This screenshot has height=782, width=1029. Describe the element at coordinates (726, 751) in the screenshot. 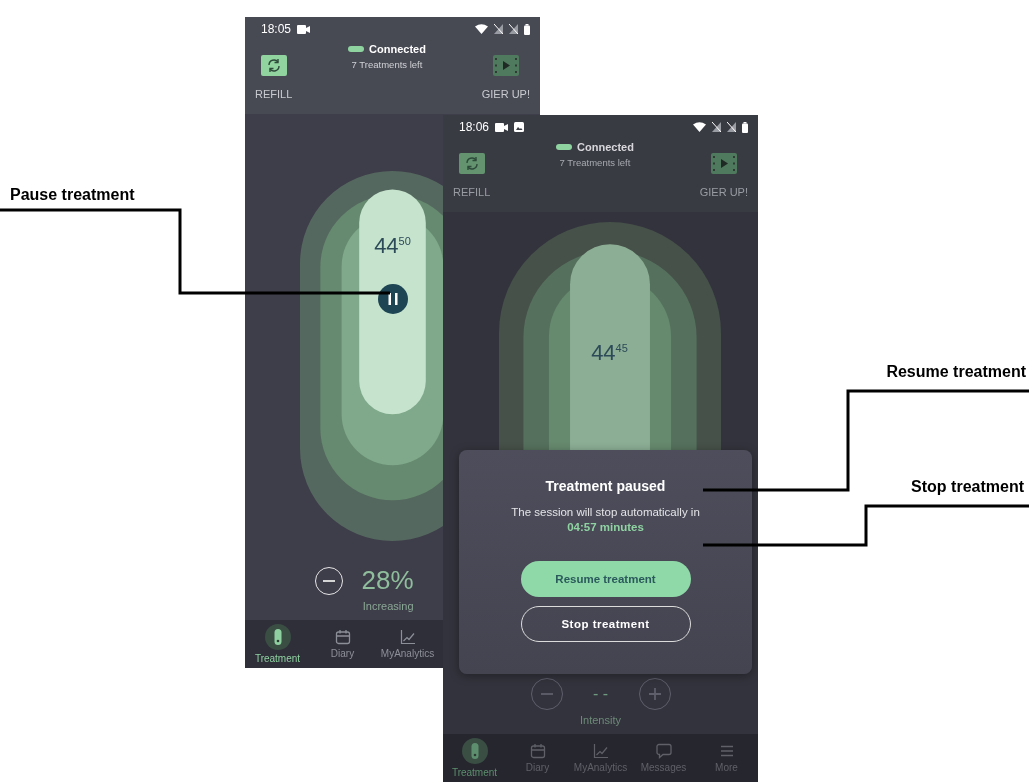

I see `menu-icon` at that location.